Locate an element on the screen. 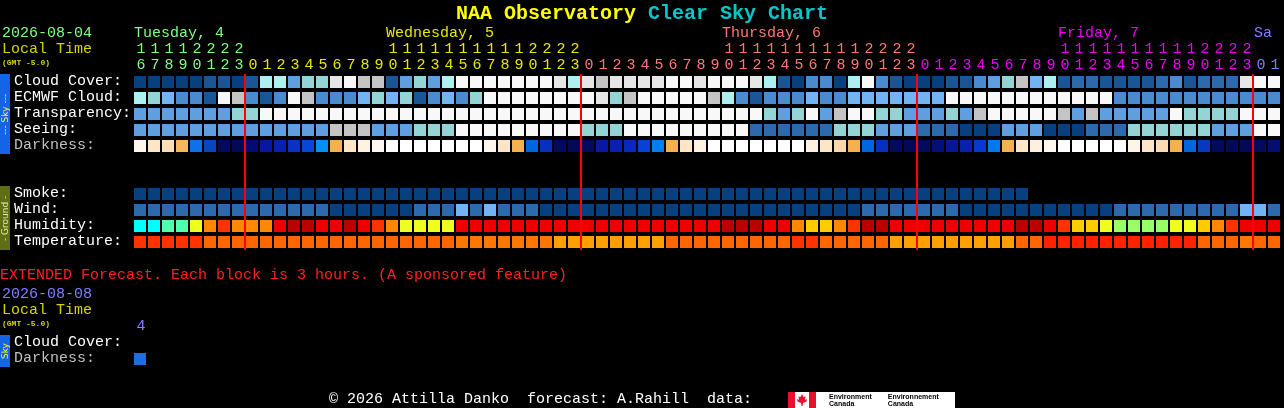 The height and width of the screenshot is (408, 1284). row-label: Humidity: is located at coordinates (55, 226).